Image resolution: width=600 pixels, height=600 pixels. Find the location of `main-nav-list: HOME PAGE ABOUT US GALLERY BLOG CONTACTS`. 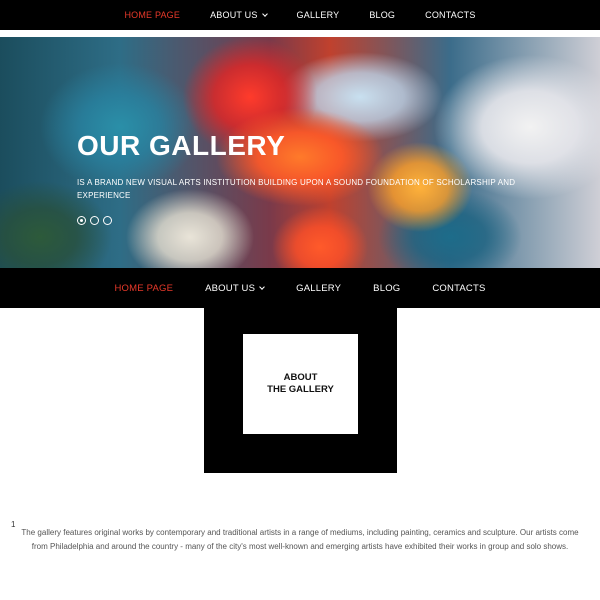

main-nav-list: HOME PAGE ABOUT US GALLERY BLOG CONTACTS is located at coordinates (299, 288).